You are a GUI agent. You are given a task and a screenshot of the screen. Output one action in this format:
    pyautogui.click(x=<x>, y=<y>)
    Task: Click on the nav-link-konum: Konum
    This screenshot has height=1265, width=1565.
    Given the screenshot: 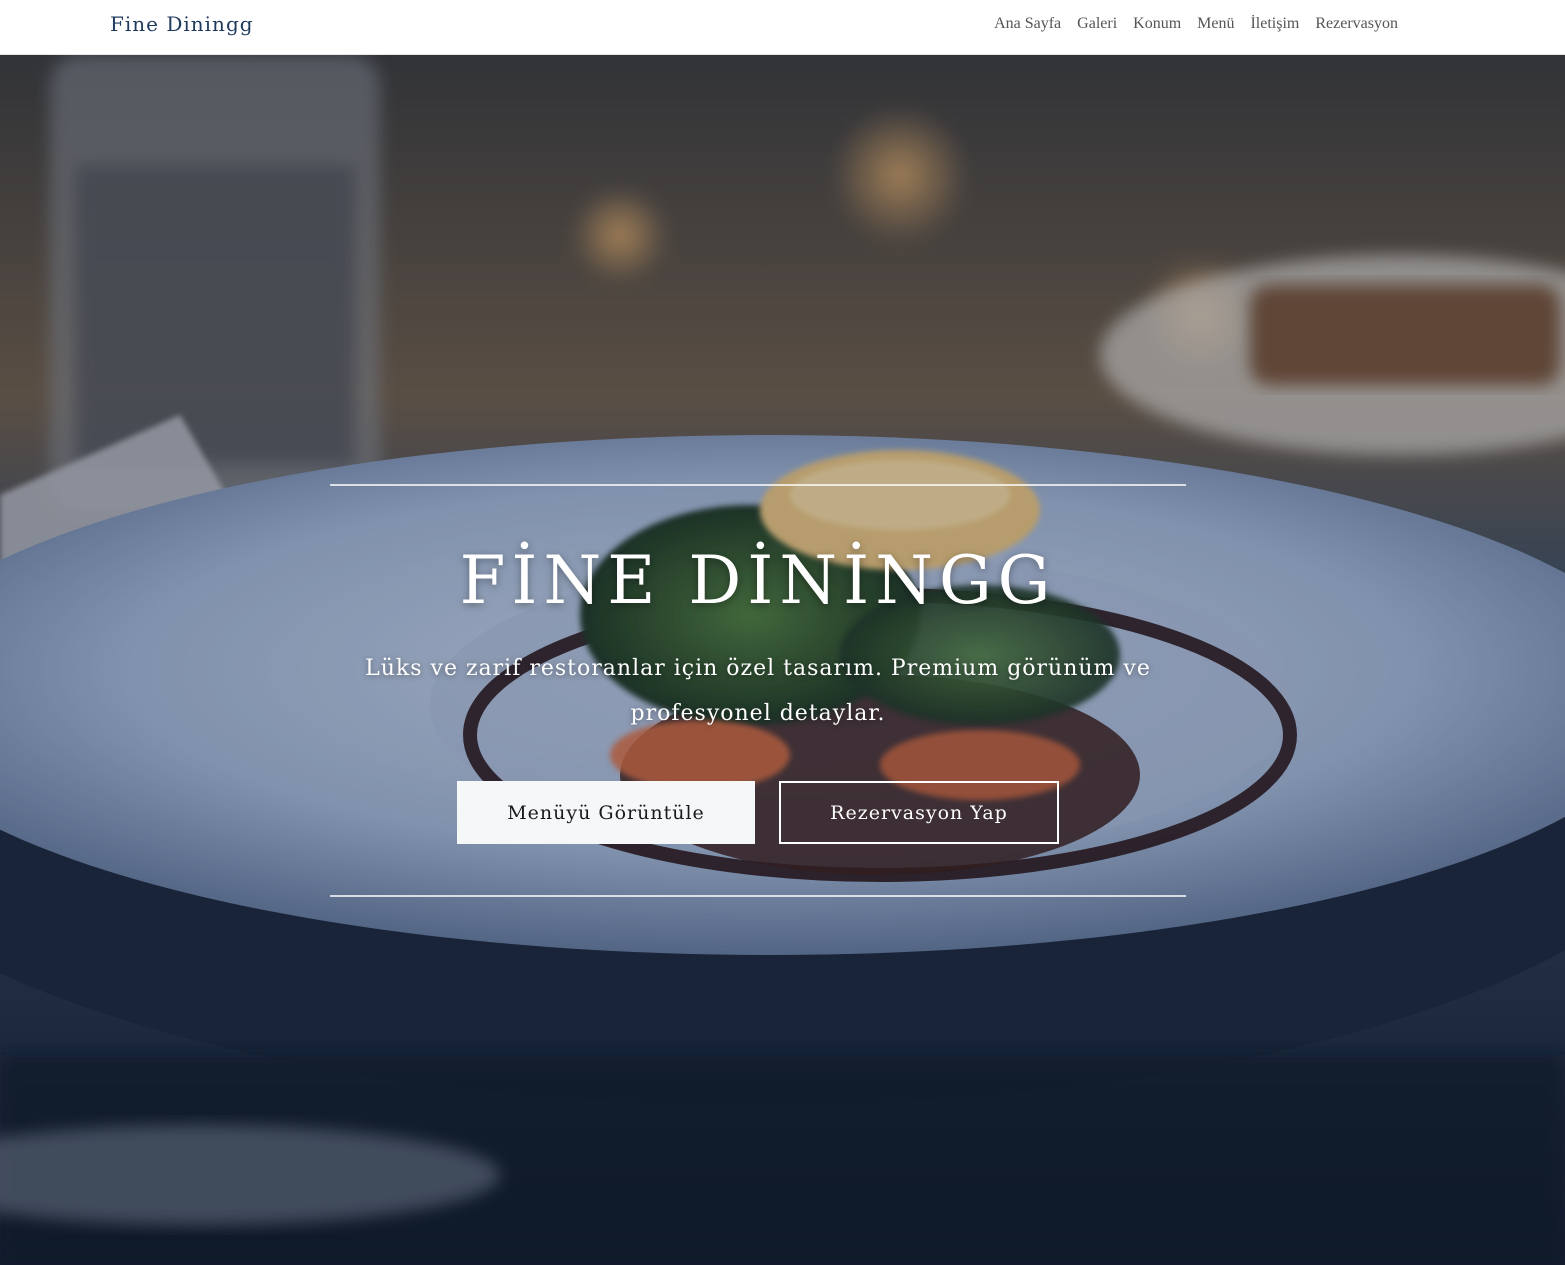 What is the action you would take?
    pyautogui.click(x=1157, y=24)
    